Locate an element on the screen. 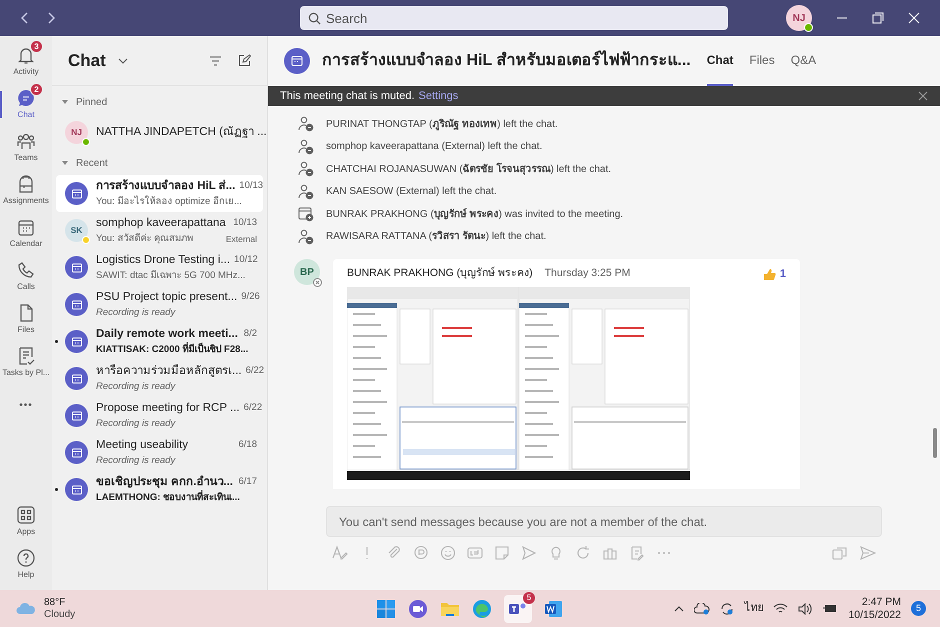 Image resolution: width=940 pixels, height=627 pixels. search-icon is located at coordinates (314, 18).